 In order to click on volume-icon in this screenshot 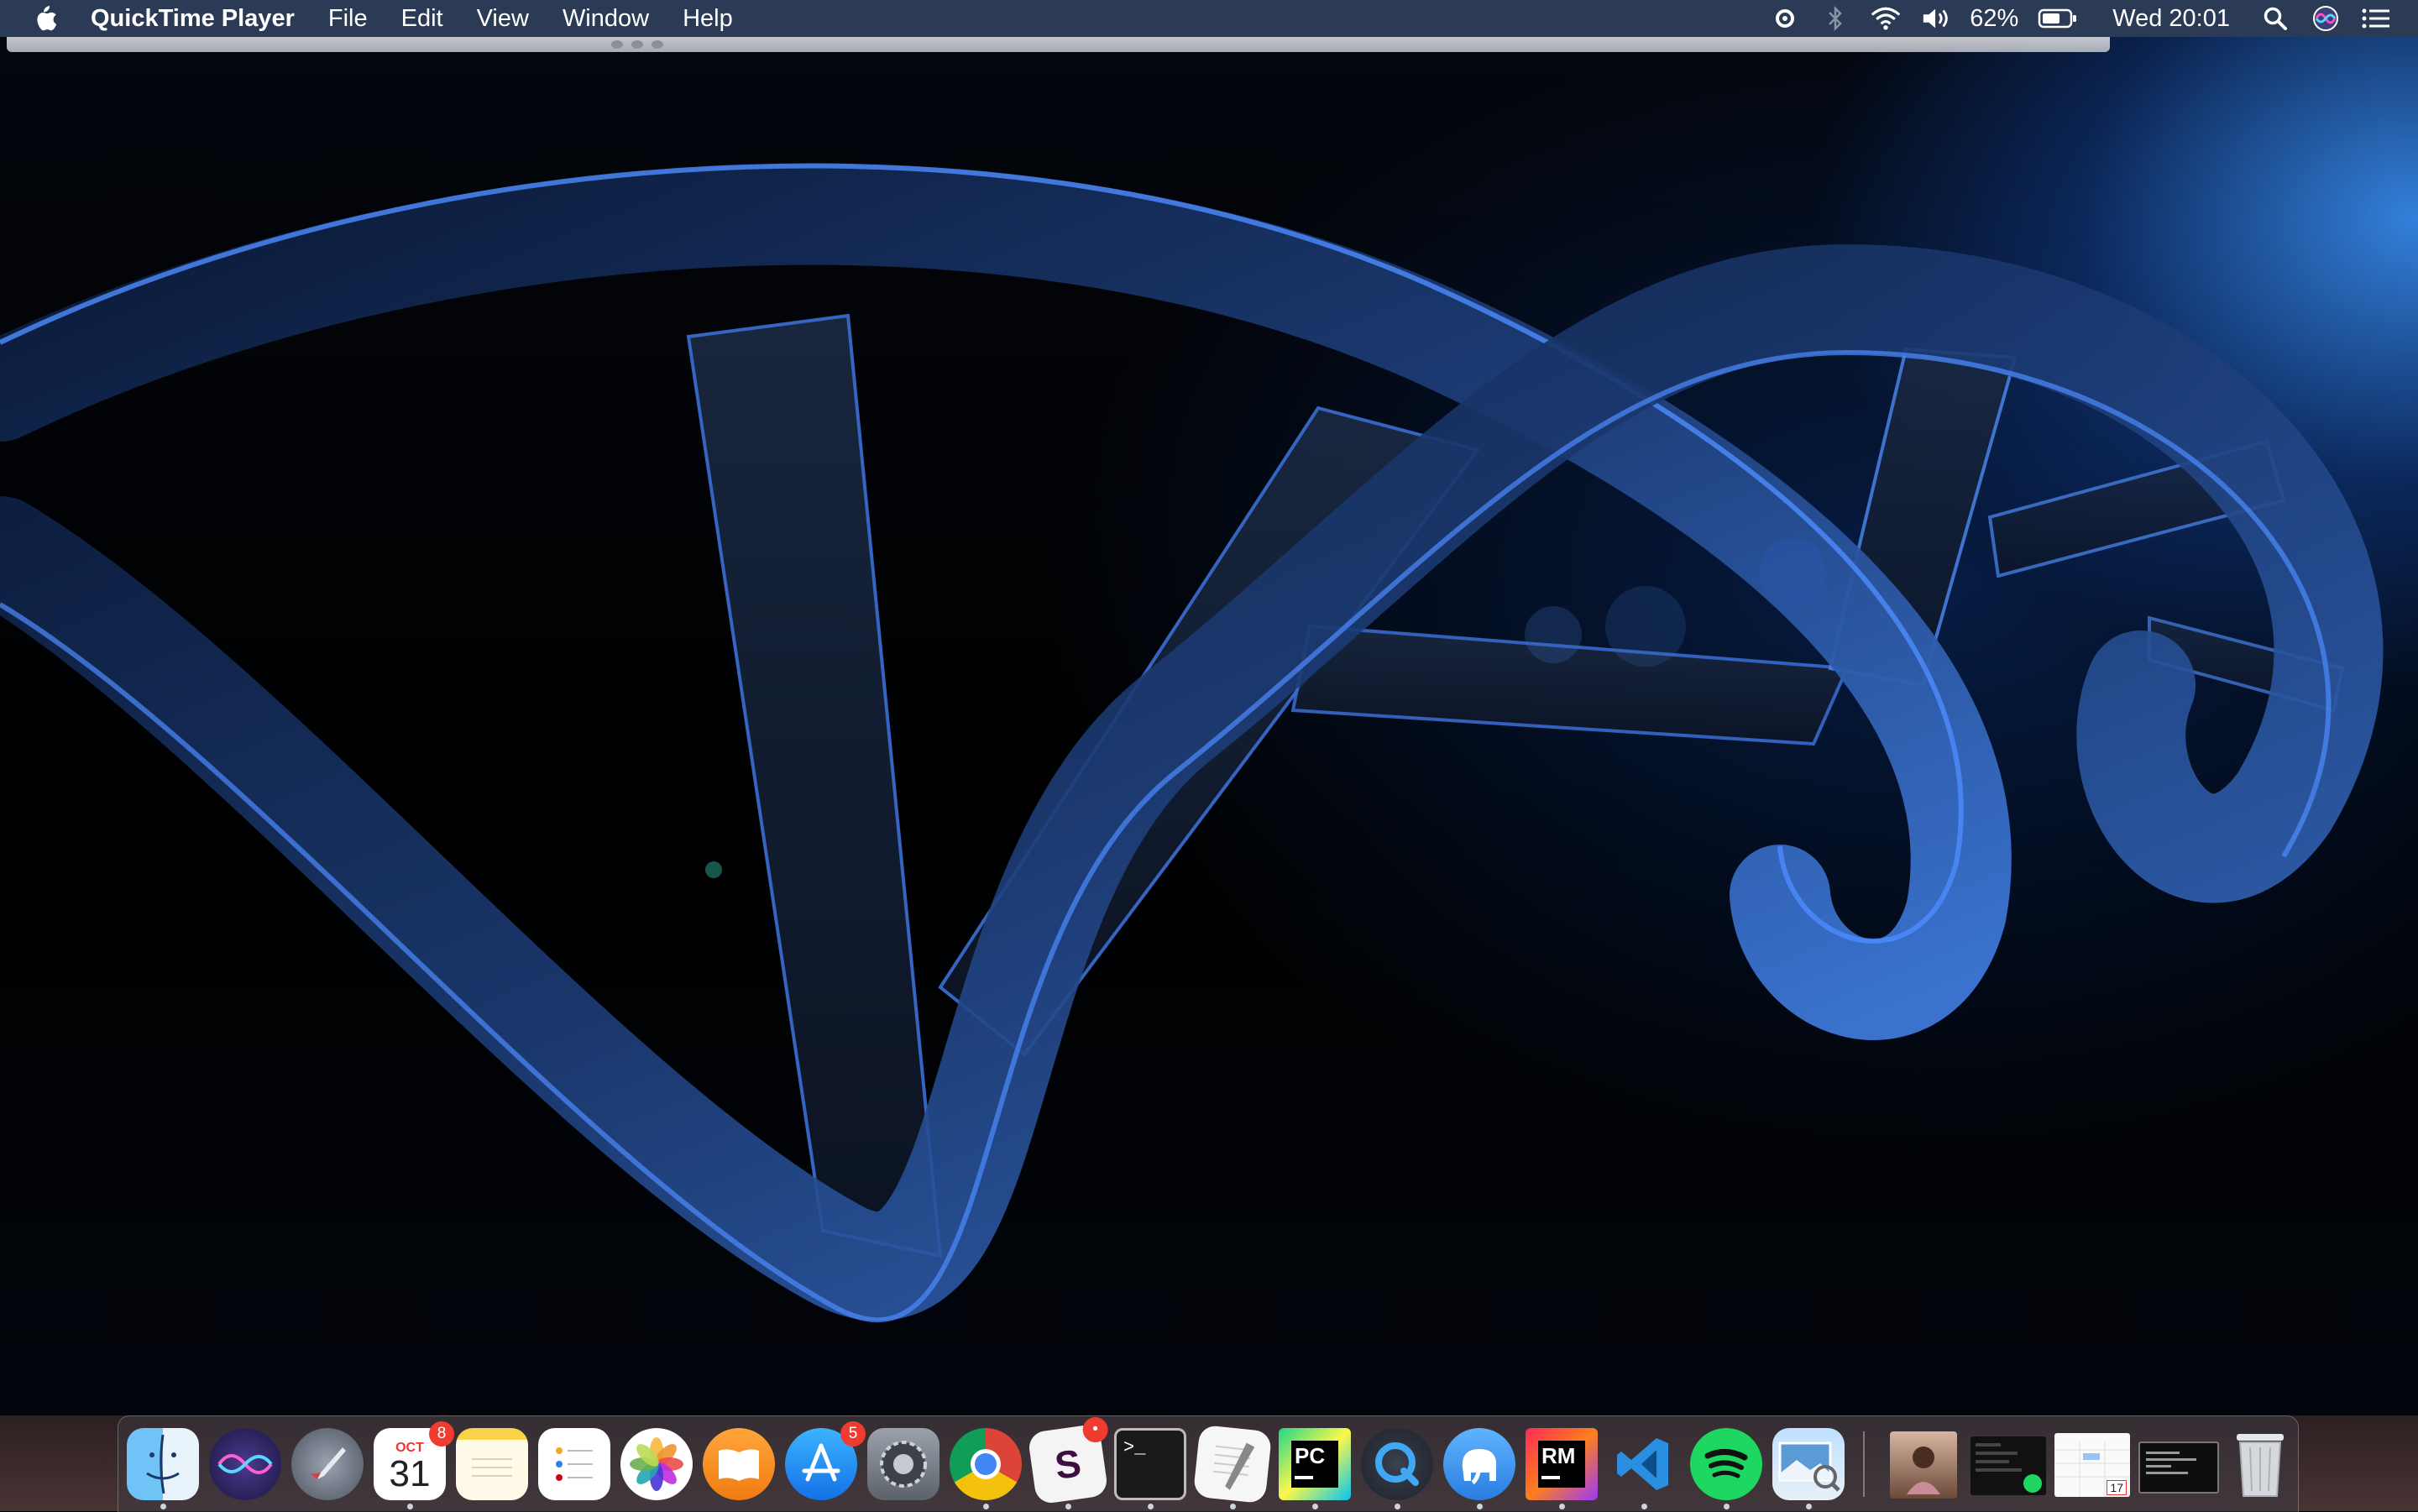, I will do `click(1936, 18)`.